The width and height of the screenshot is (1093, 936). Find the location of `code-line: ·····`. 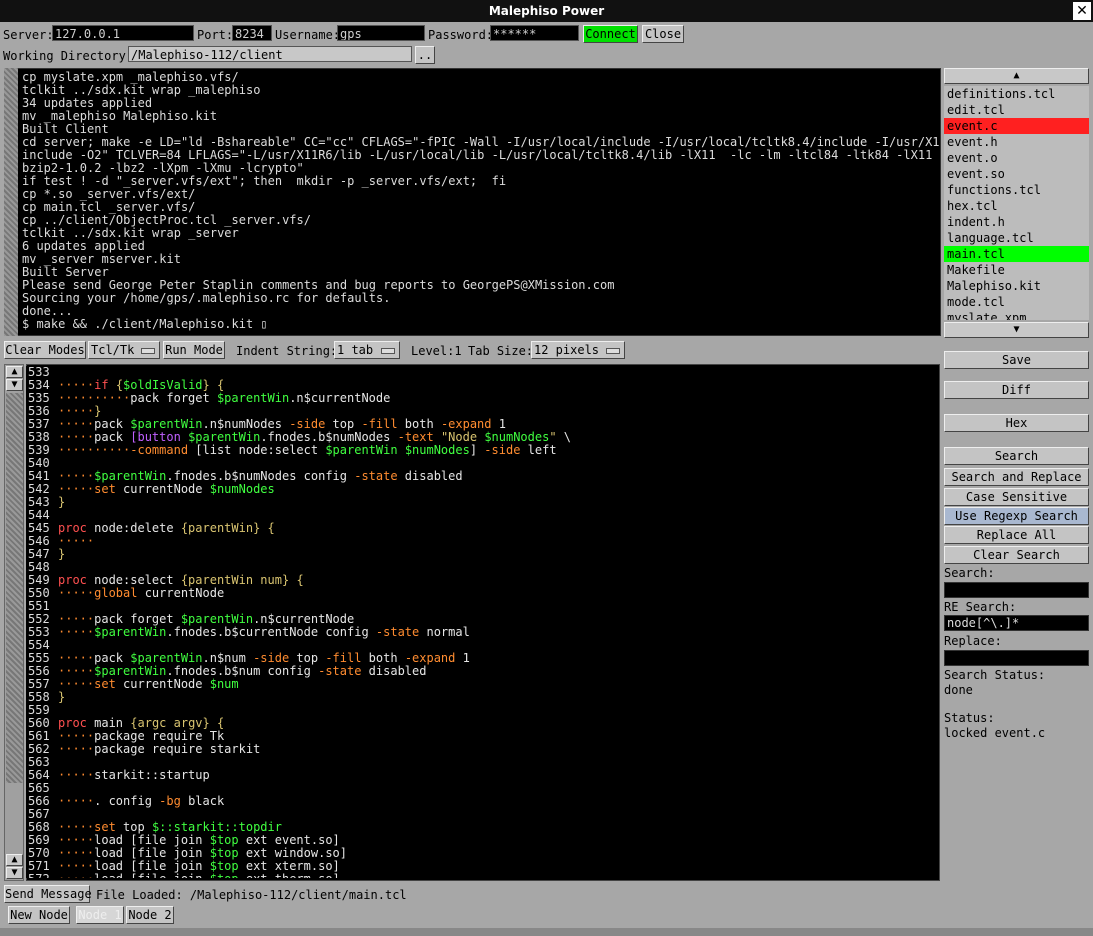

code-line: ····· is located at coordinates (498, 541).